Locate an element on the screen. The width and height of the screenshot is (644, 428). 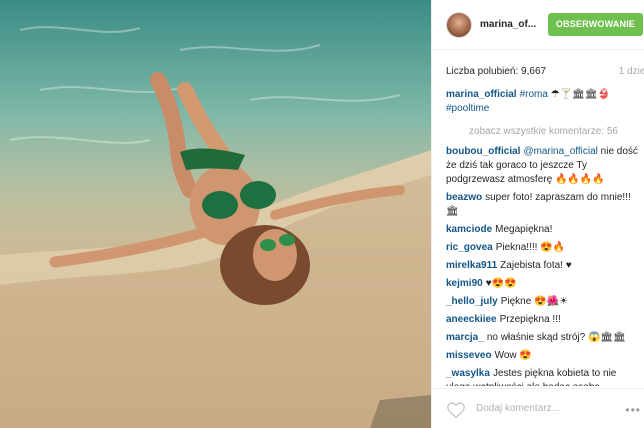
post-footer: Dodaj komentarz... ••• is located at coordinates (538, 408).